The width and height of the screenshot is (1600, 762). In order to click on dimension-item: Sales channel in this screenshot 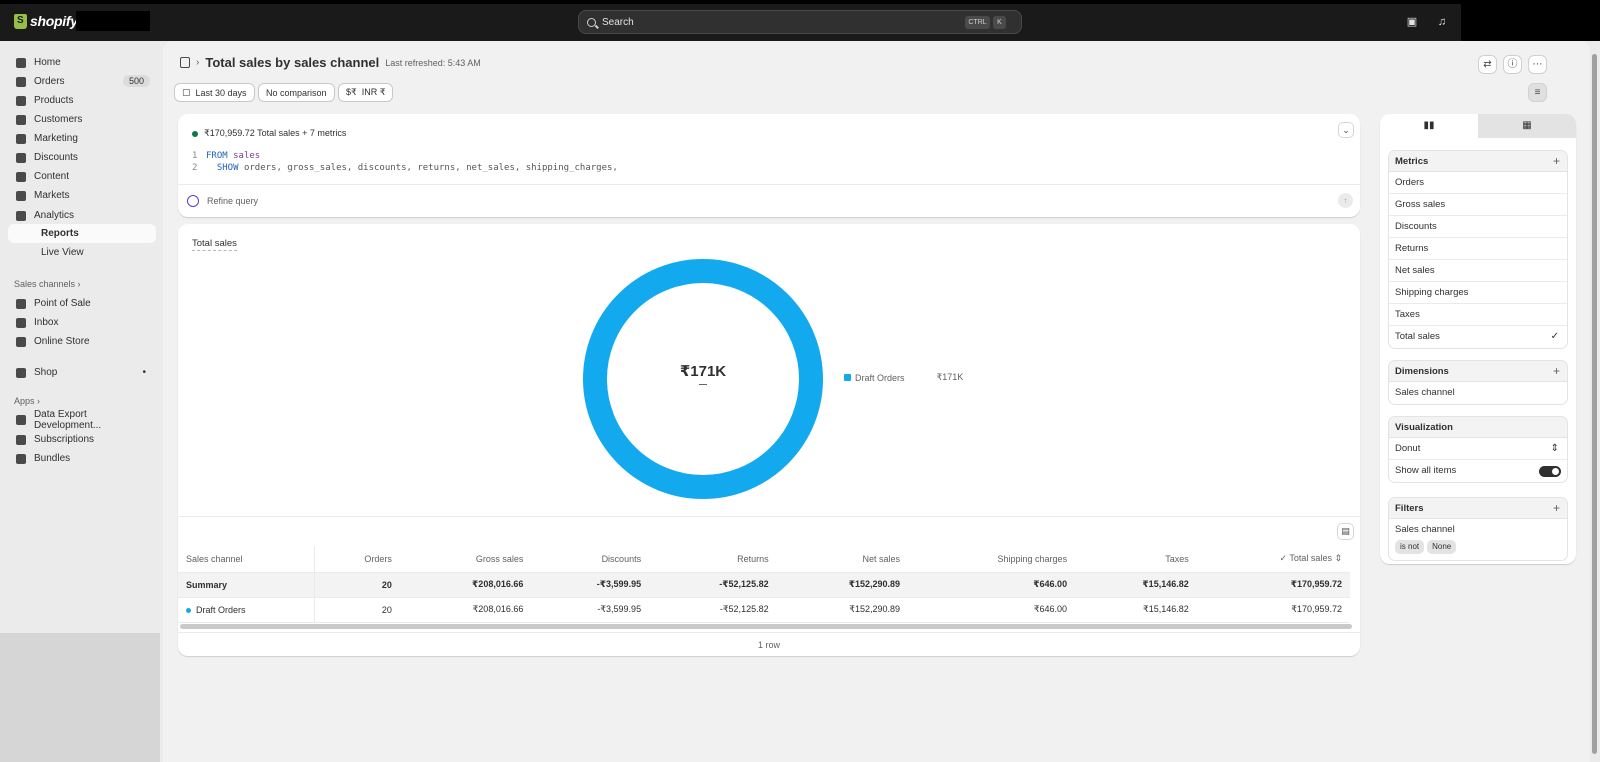, I will do `click(1478, 393)`.